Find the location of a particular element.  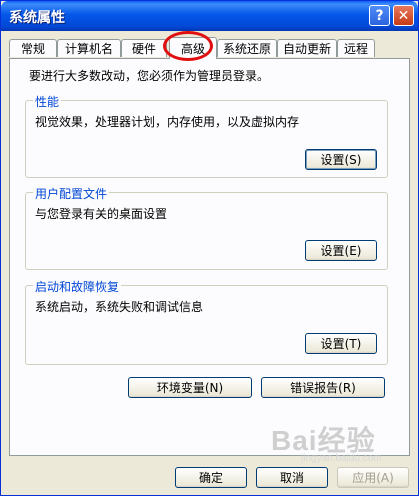

tab-auto-update: 自动更新 is located at coordinates (307, 48).